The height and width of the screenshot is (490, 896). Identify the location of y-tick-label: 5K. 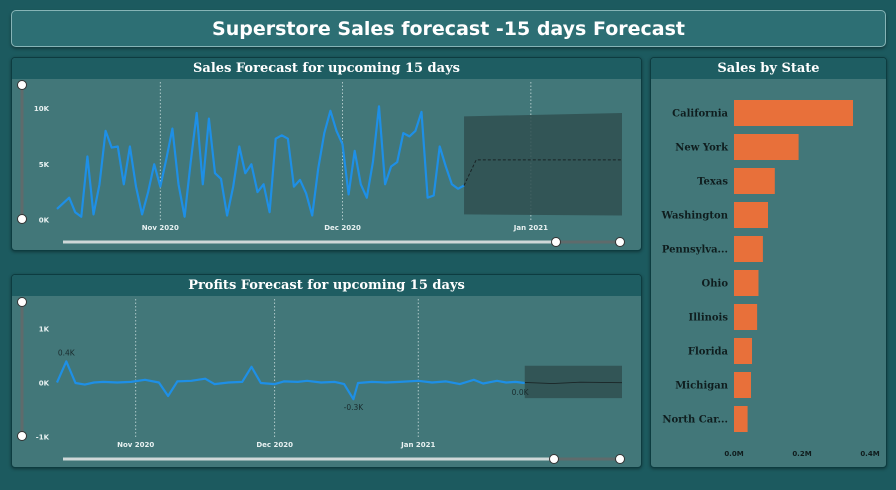
(44, 165).